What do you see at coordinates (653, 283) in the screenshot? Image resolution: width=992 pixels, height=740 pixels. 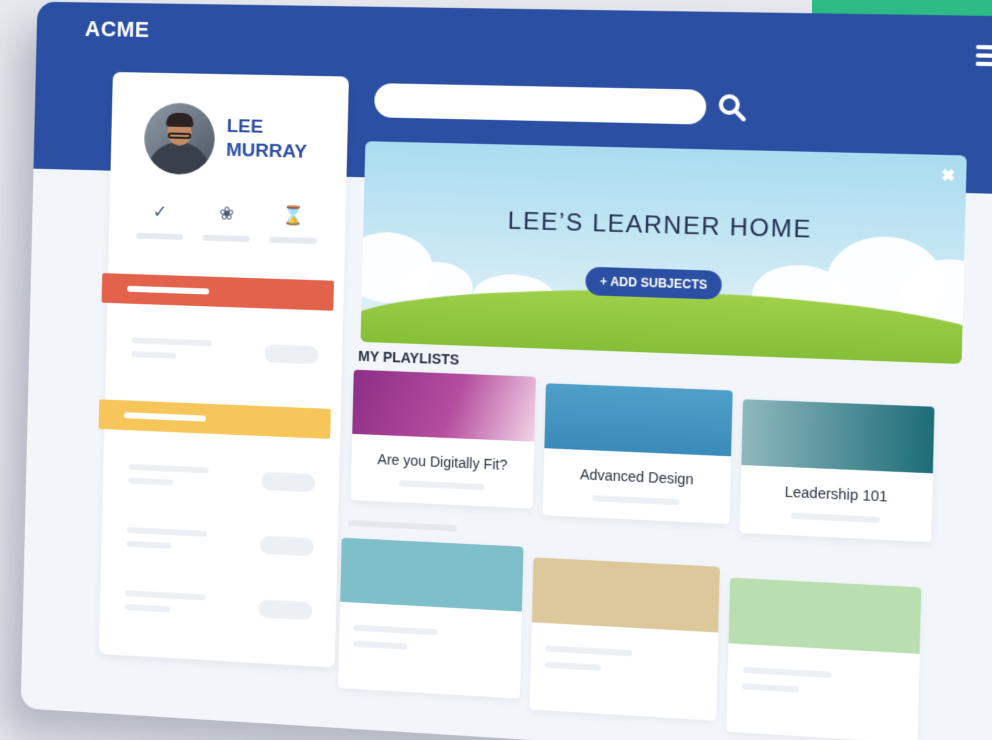 I see `add-subjects-button: + ADD SUBJECTS` at bounding box center [653, 283].